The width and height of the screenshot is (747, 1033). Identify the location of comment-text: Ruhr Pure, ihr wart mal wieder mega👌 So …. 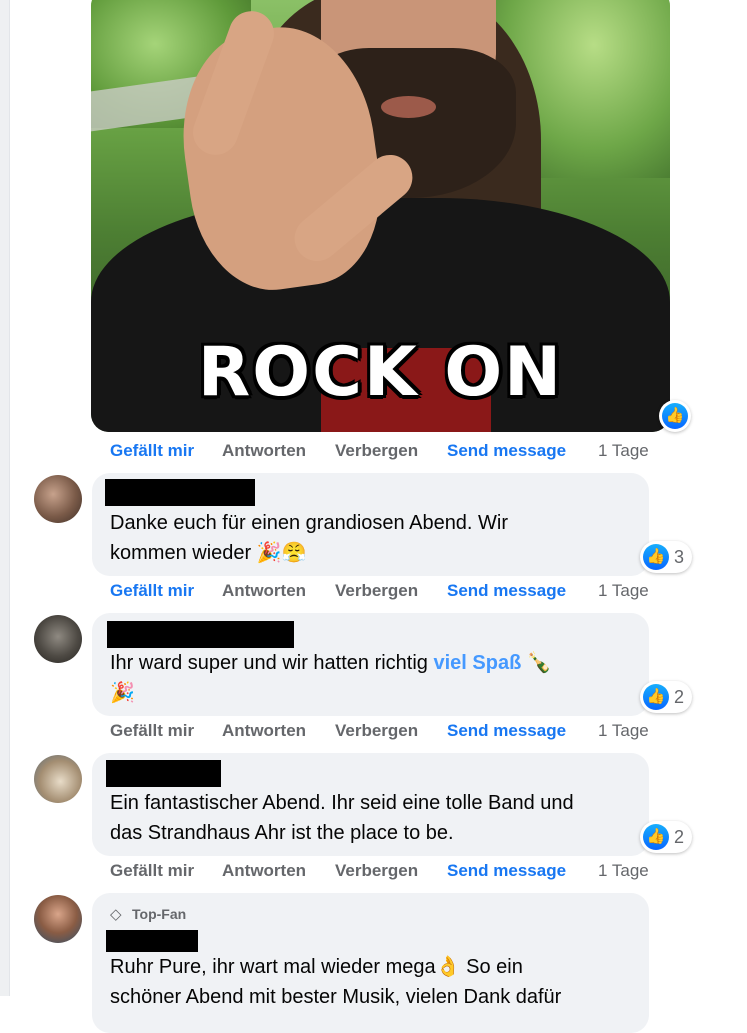
(336, 982).